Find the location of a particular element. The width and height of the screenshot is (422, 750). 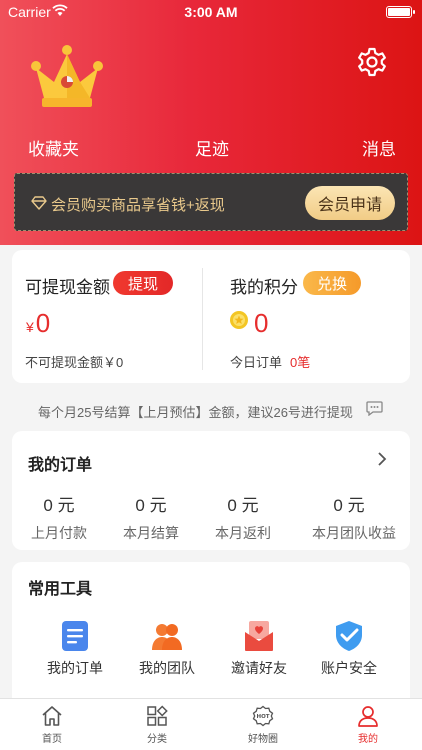

gear-icon is located at coordinates (372, 62).